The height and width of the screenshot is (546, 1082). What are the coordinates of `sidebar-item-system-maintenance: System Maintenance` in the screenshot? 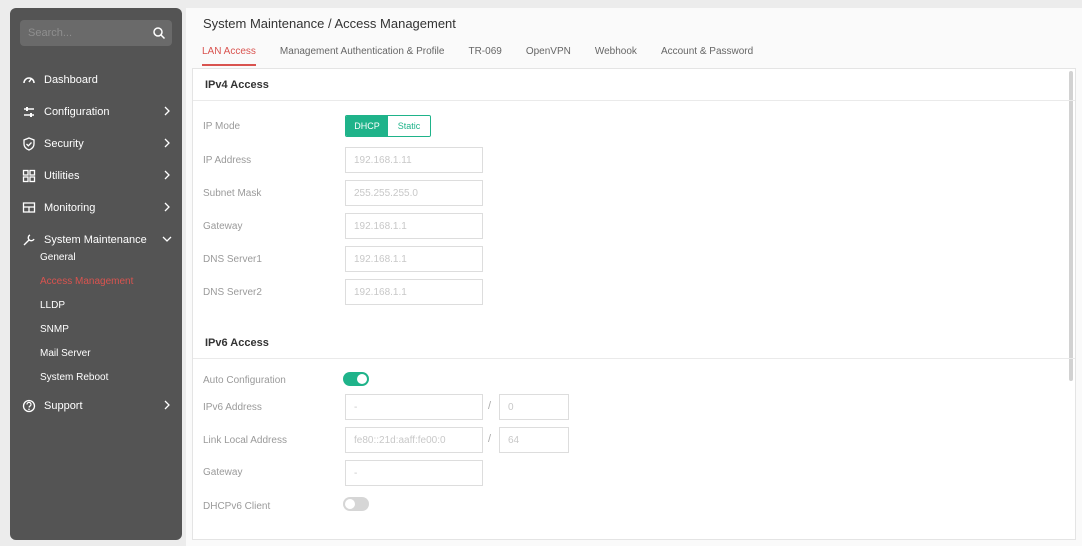 It's located at (96, 240).